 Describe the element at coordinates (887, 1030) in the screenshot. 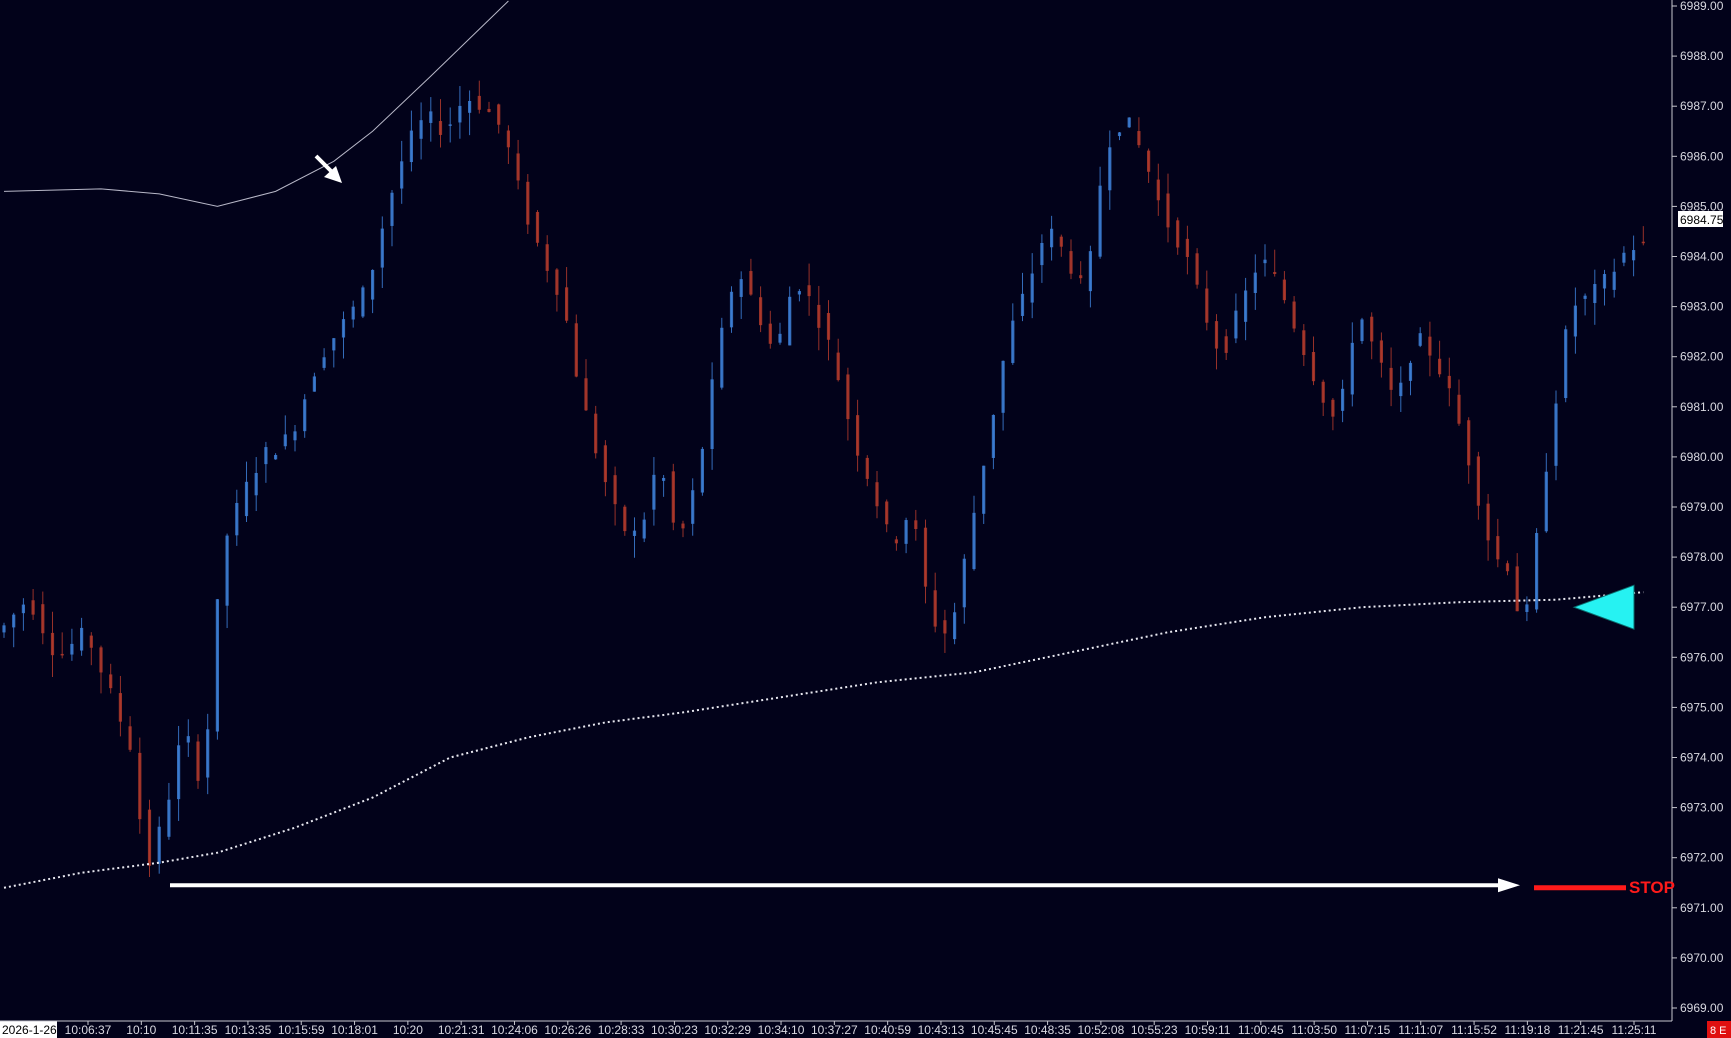

I see `time-tick-label: 10:40:59` at that location.